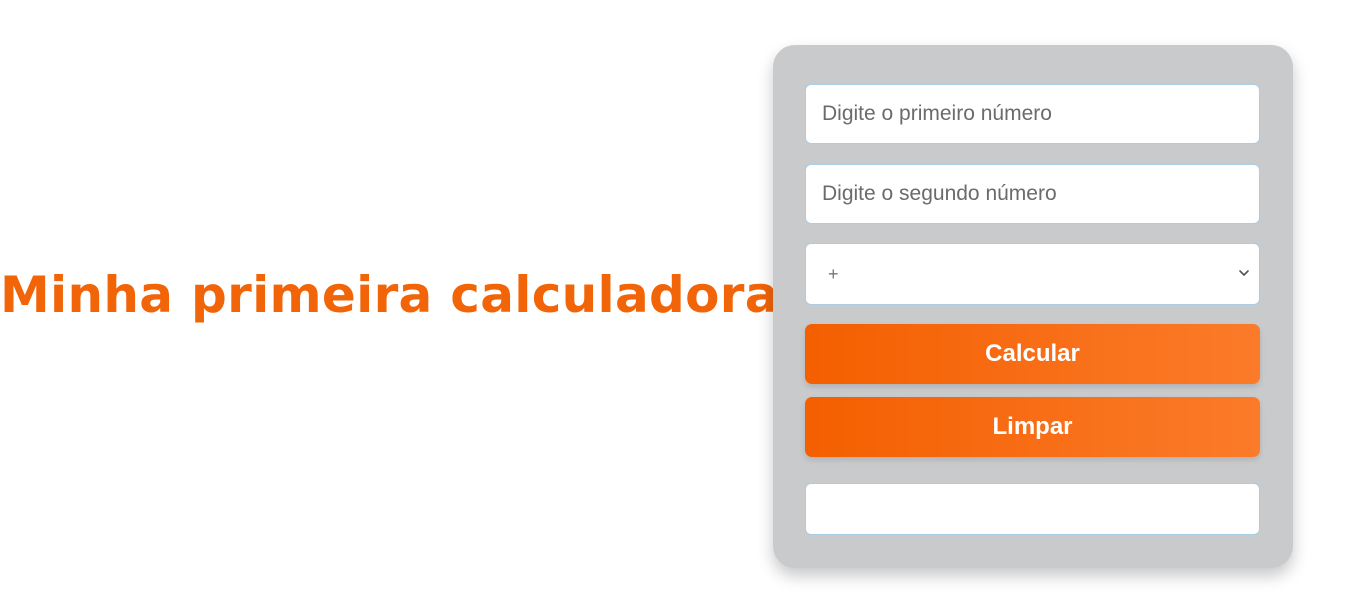 The height and width of the screenshot is (614, 1363). Describe the element at coordinates (833, 273) in the screenshot. I see `operation-selected-value: +` at that location.